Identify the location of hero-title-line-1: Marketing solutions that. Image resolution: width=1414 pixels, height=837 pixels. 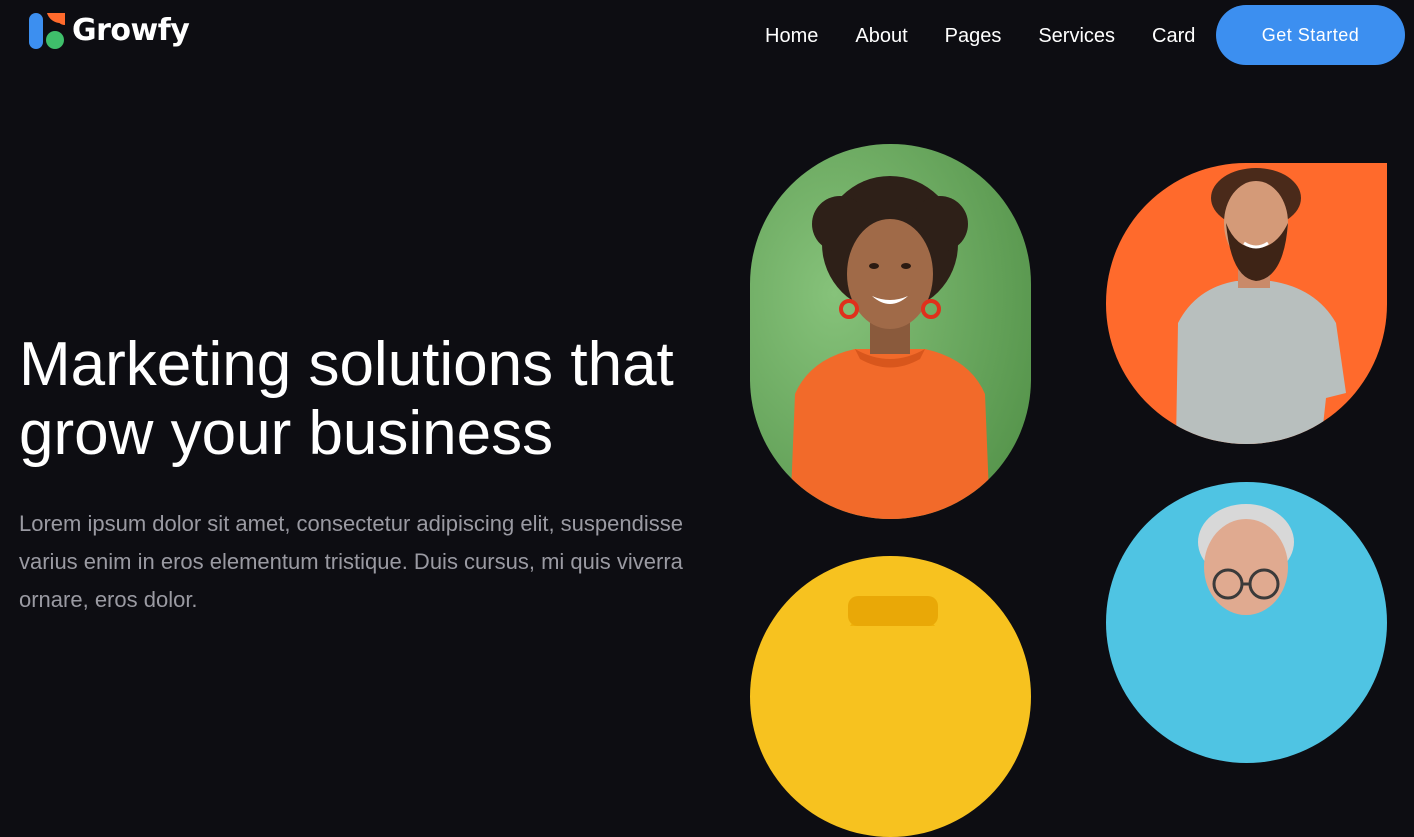
(346, 364).